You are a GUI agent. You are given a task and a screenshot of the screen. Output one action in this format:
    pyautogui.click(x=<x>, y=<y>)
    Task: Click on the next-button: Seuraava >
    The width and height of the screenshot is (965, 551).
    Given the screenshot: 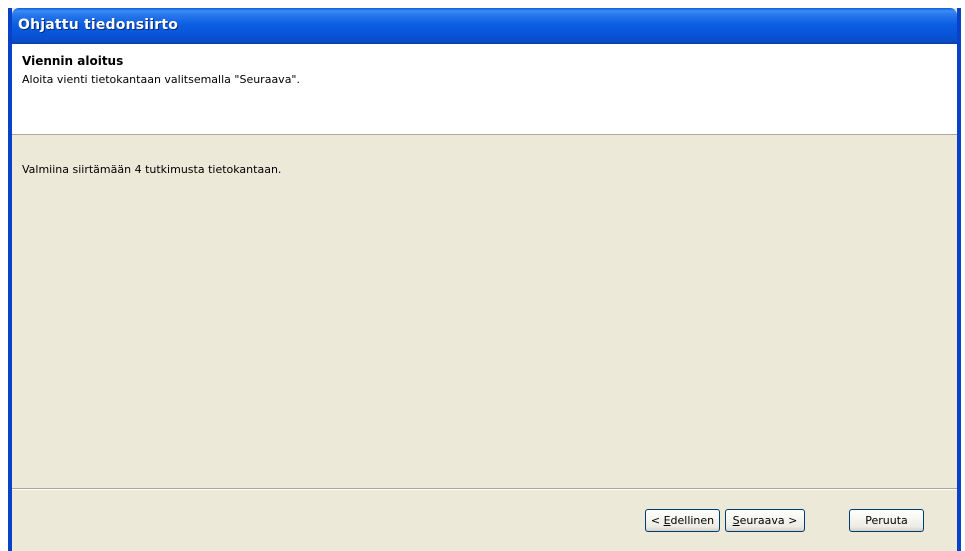 What is the action you would take?
    pyautogui.click(x=765, y=520)
    